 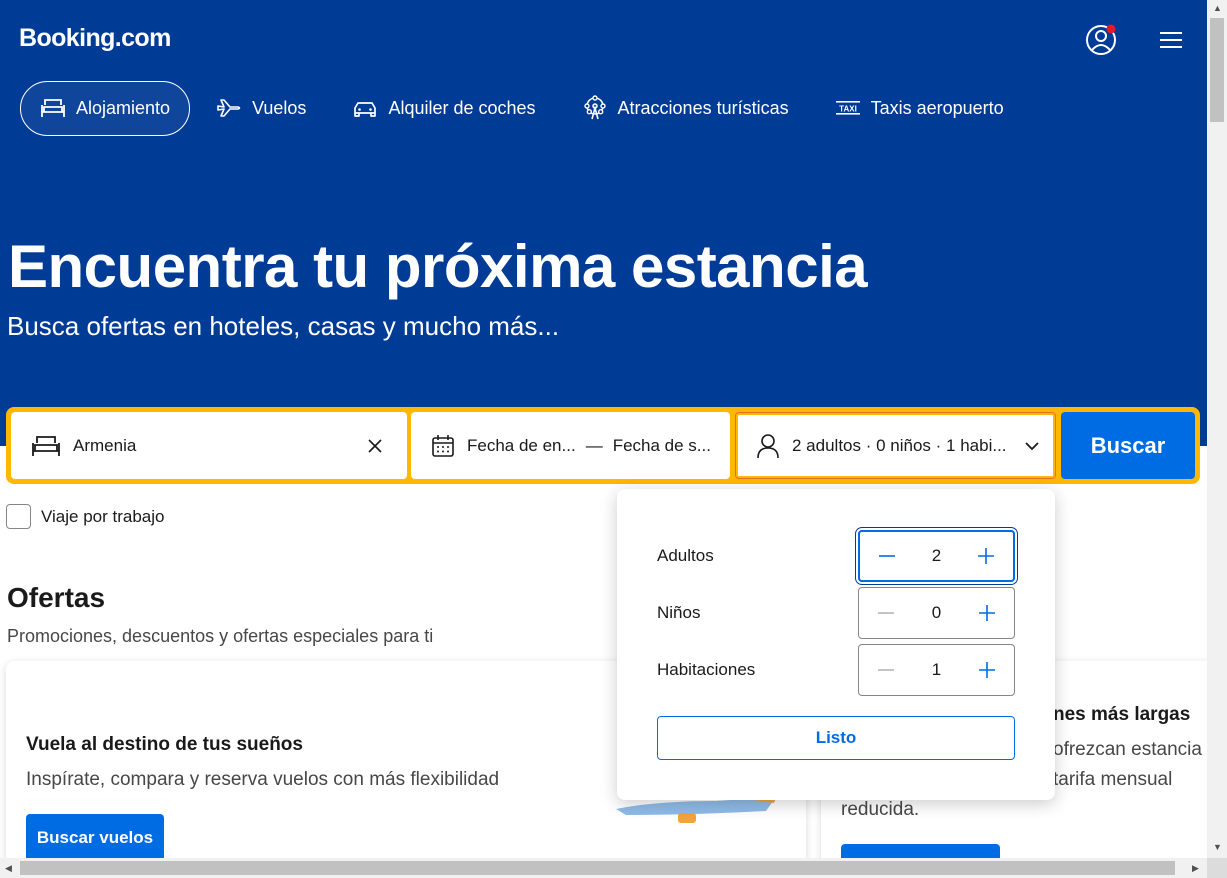 I want to click on vertical-scrollbar: ▲ ▼, so click(x=1217, y=429).